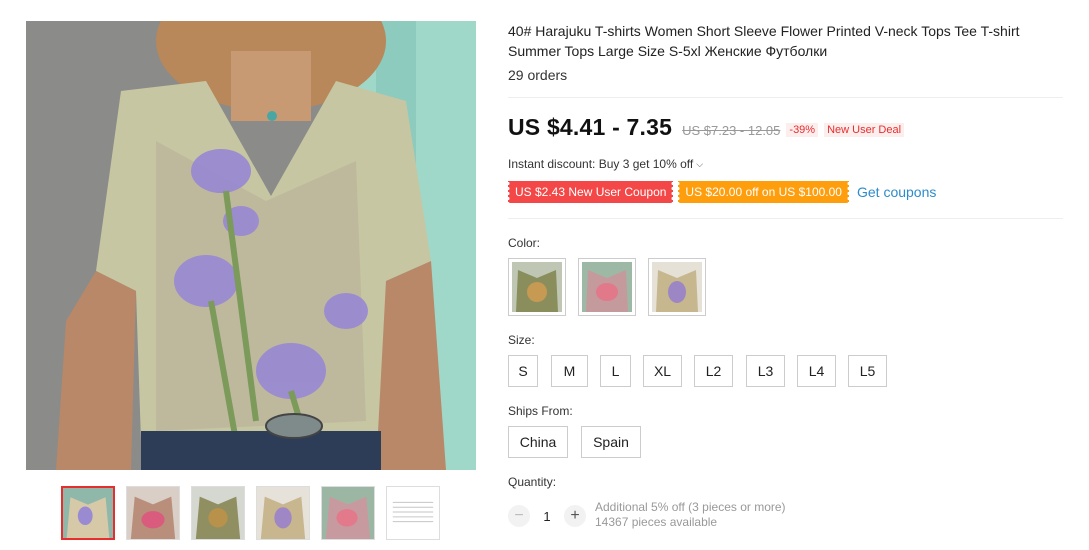  I want to click on quantity-input: 1, so click(547, 516).